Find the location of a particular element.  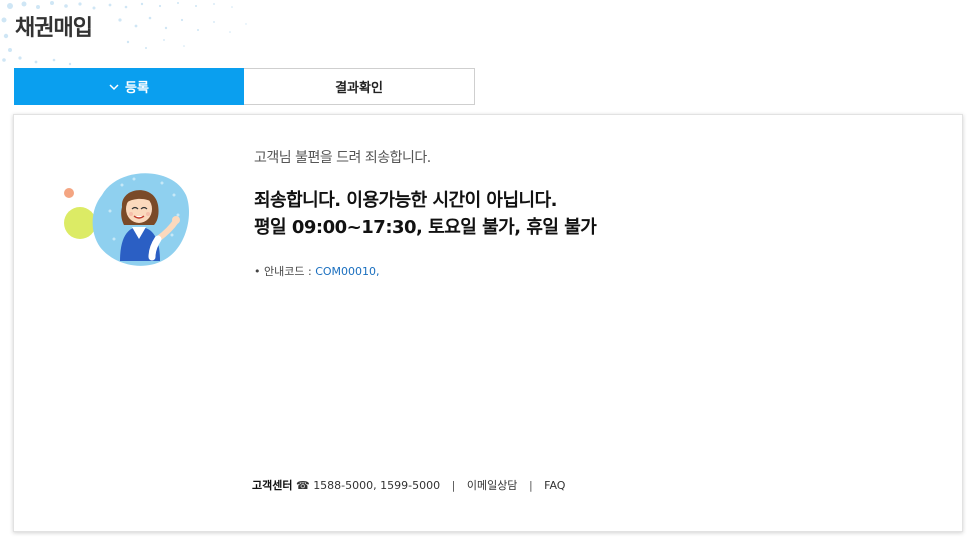

tab-result-check-label: 결과확인 is located at coordinates (359, 88).